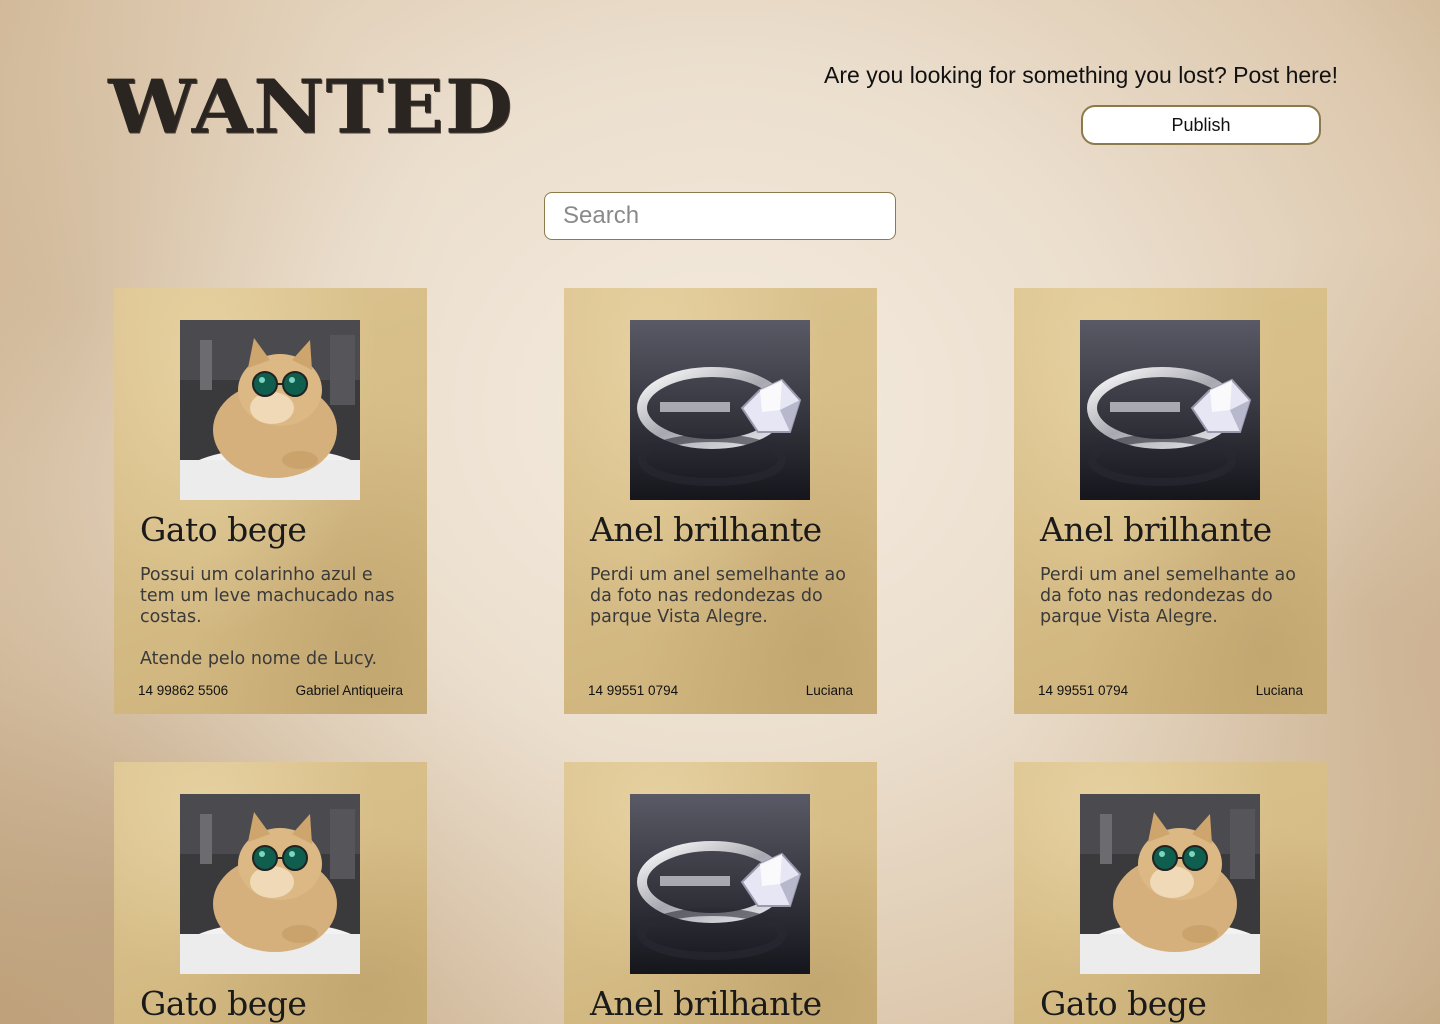 The image size is (1440, 1024). What do you see at coordinates (1201, 125) in the screenshot?
I see `publish-button: Publish` at bounding box center [1201, 125].